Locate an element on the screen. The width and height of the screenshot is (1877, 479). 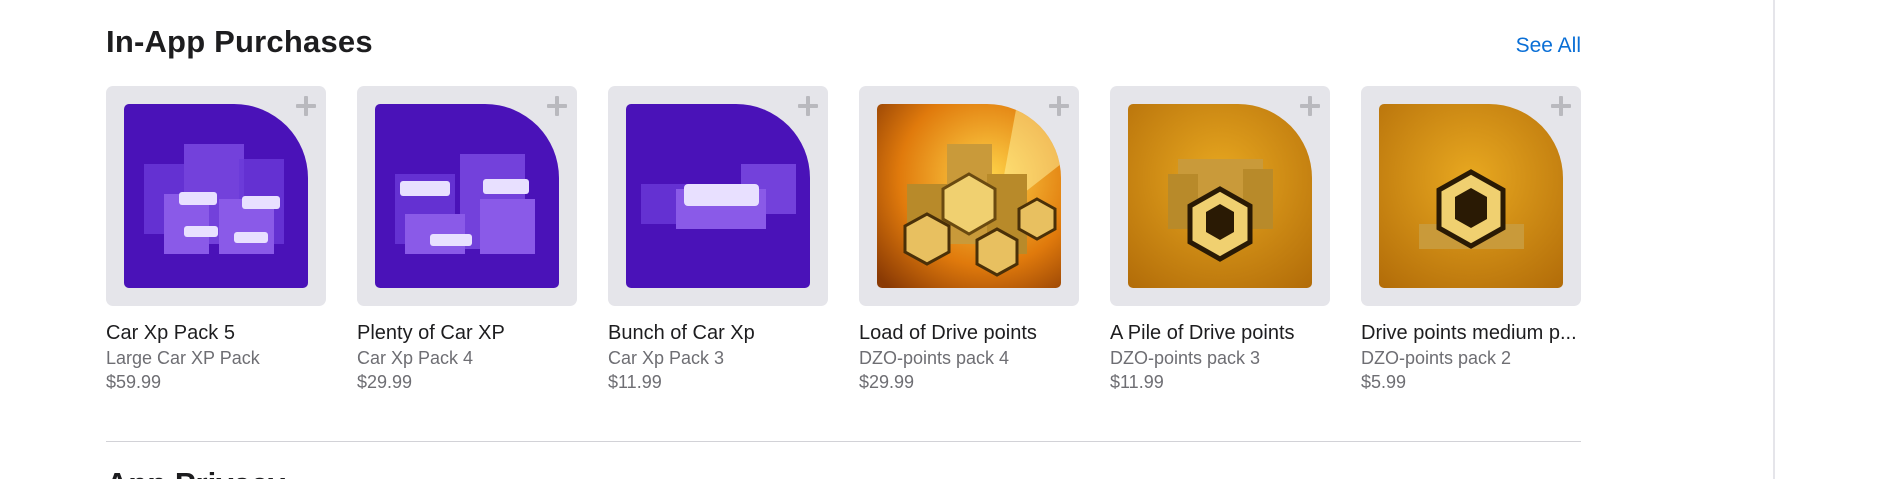
iap-item-subtitle: Large Car XP Pack is located at coordinates (183, 358).